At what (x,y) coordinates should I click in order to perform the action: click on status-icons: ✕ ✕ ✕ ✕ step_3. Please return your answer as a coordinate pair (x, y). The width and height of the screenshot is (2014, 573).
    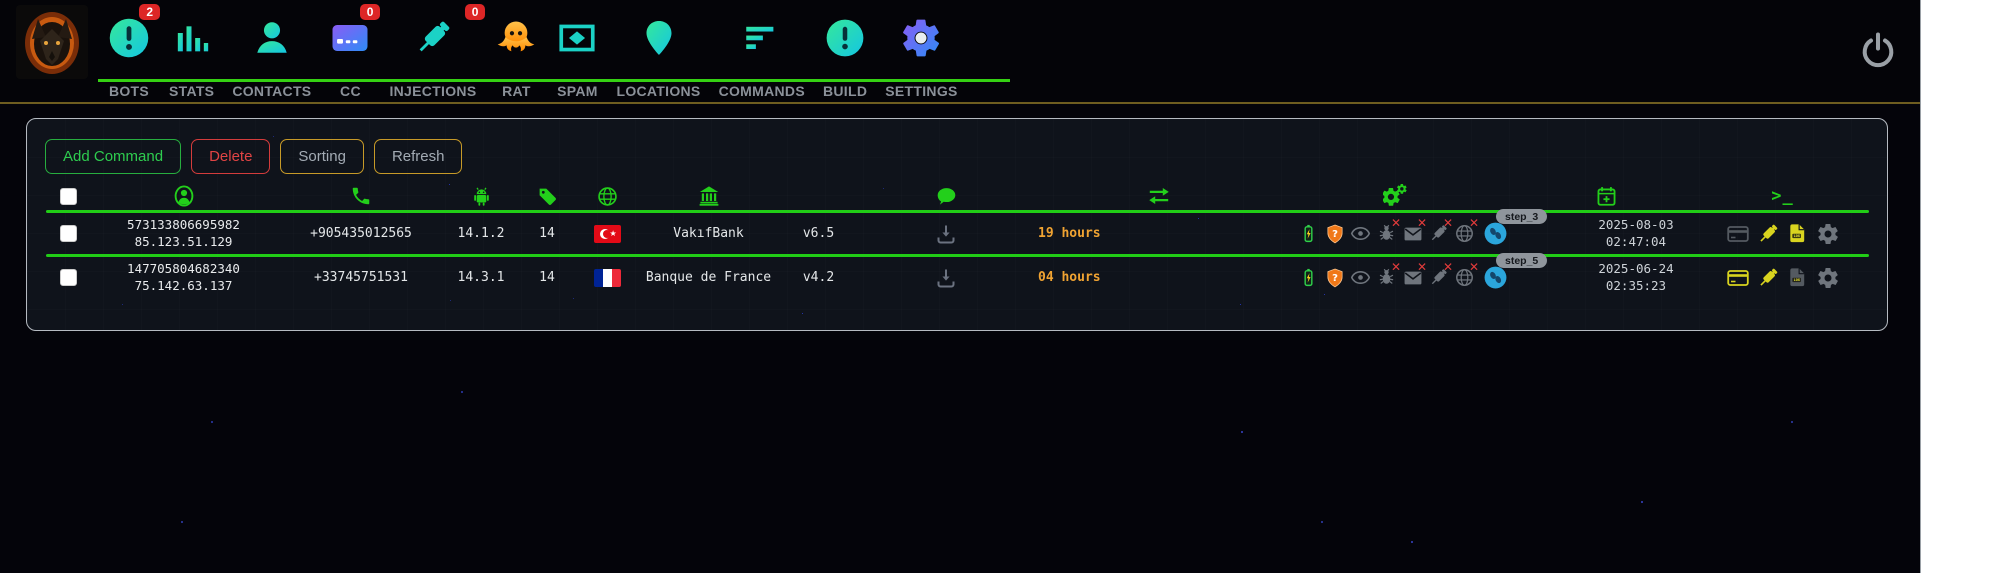
    Looking at the image, I should click on (1414, 227).